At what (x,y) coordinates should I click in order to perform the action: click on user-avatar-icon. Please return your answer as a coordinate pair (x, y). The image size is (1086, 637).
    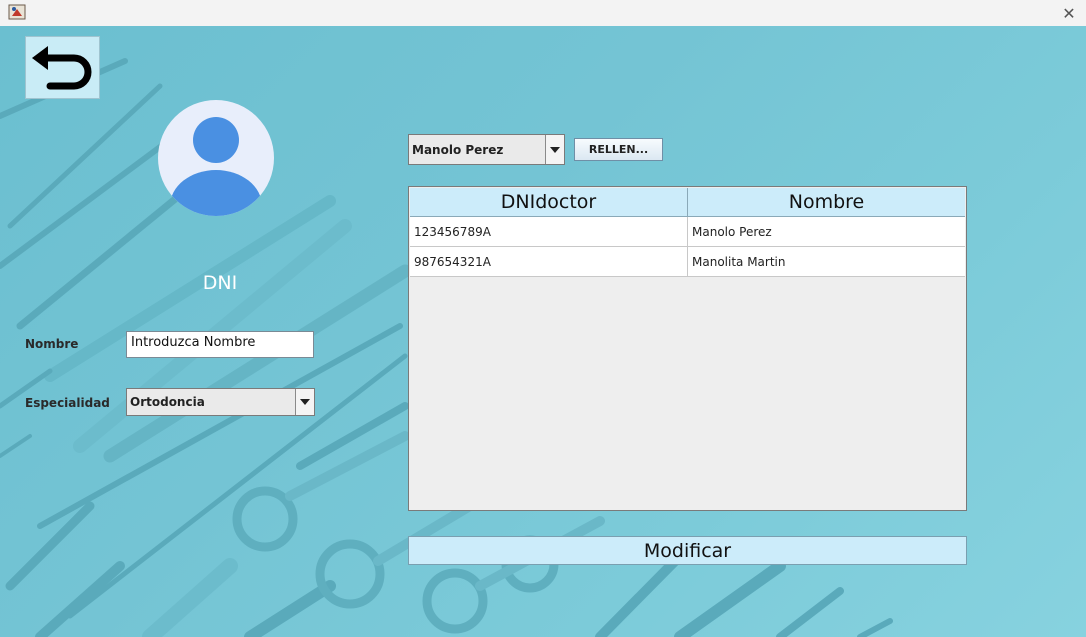
    Looking at the image, I should click on (216, 158).